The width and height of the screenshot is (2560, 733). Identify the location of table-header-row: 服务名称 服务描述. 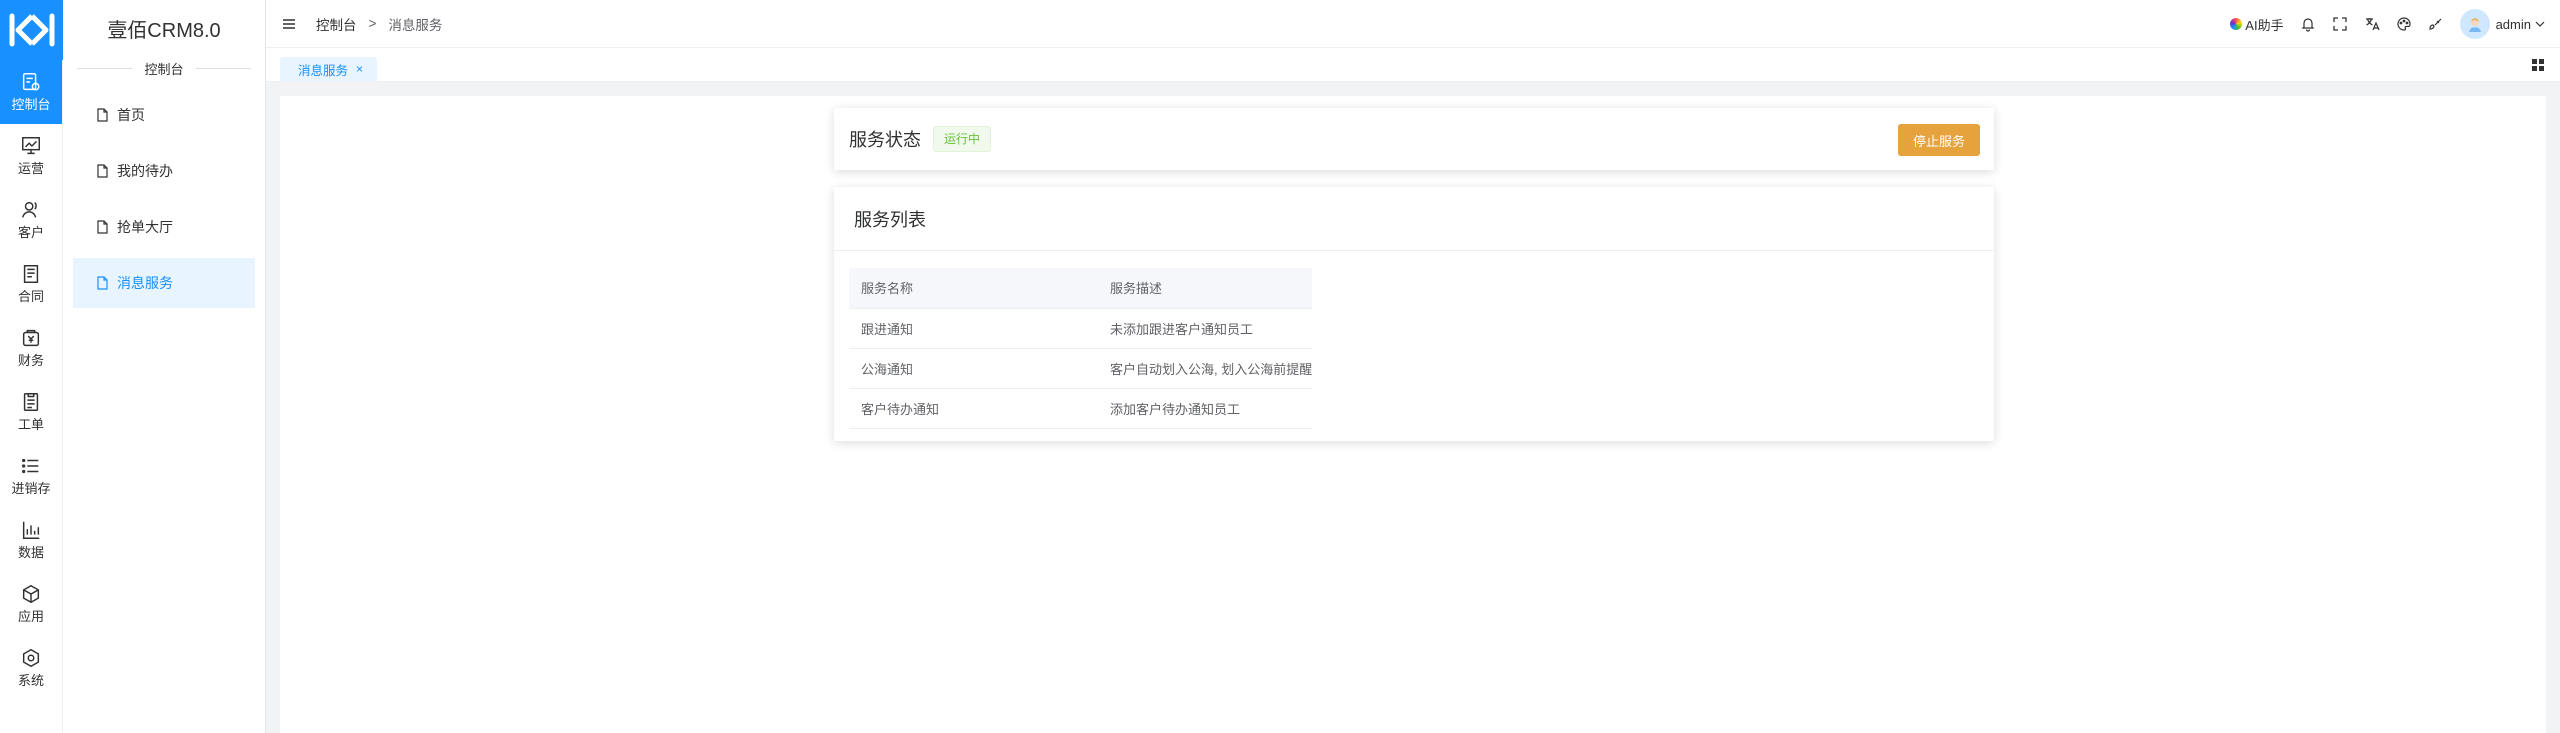
(1081, 288).